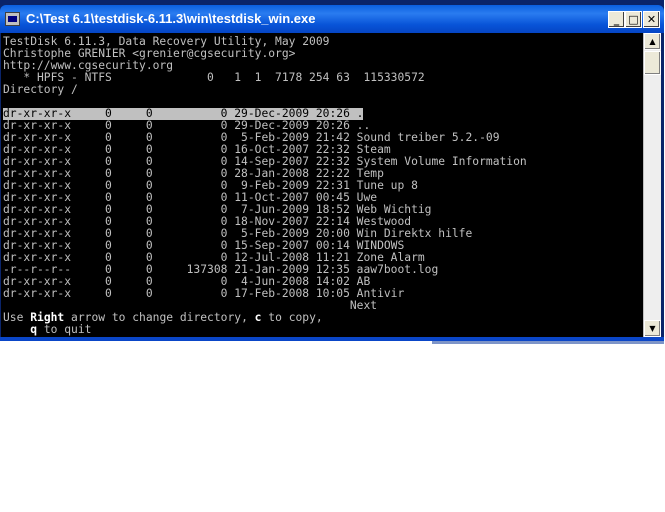 The image size is (665, 512). I want to click on vertical-scrollbar: ▲ ▼, so click(652, 185).